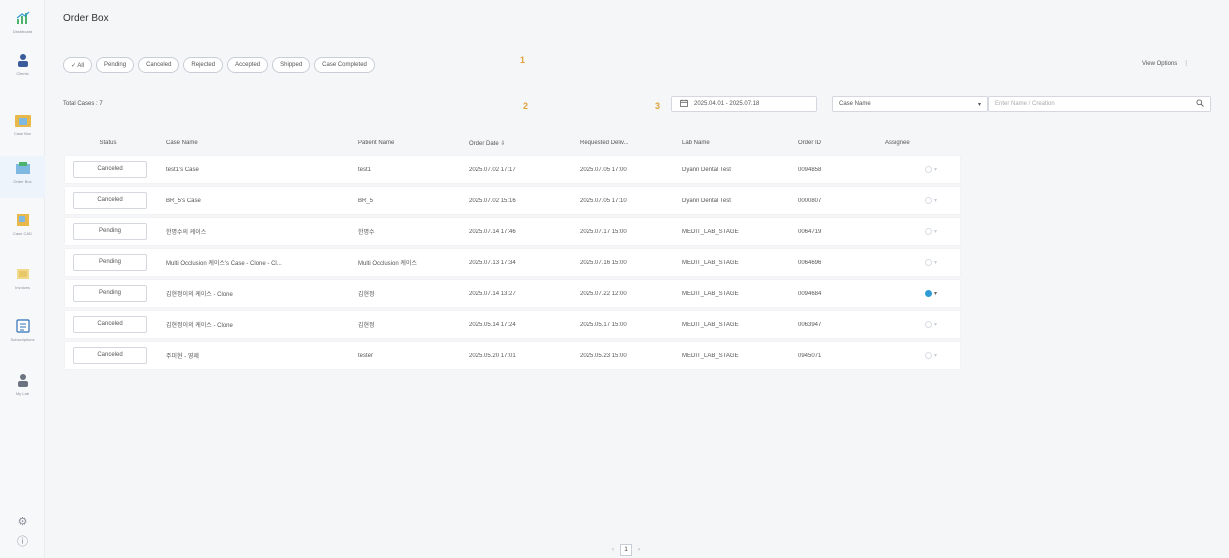 This screenshot has height=558, width=1229. What do you see at coordinates (521, 143) in the screenshot?
I see `column-header-order-date: Order Date ⇩` at bounding box center [521, 143].